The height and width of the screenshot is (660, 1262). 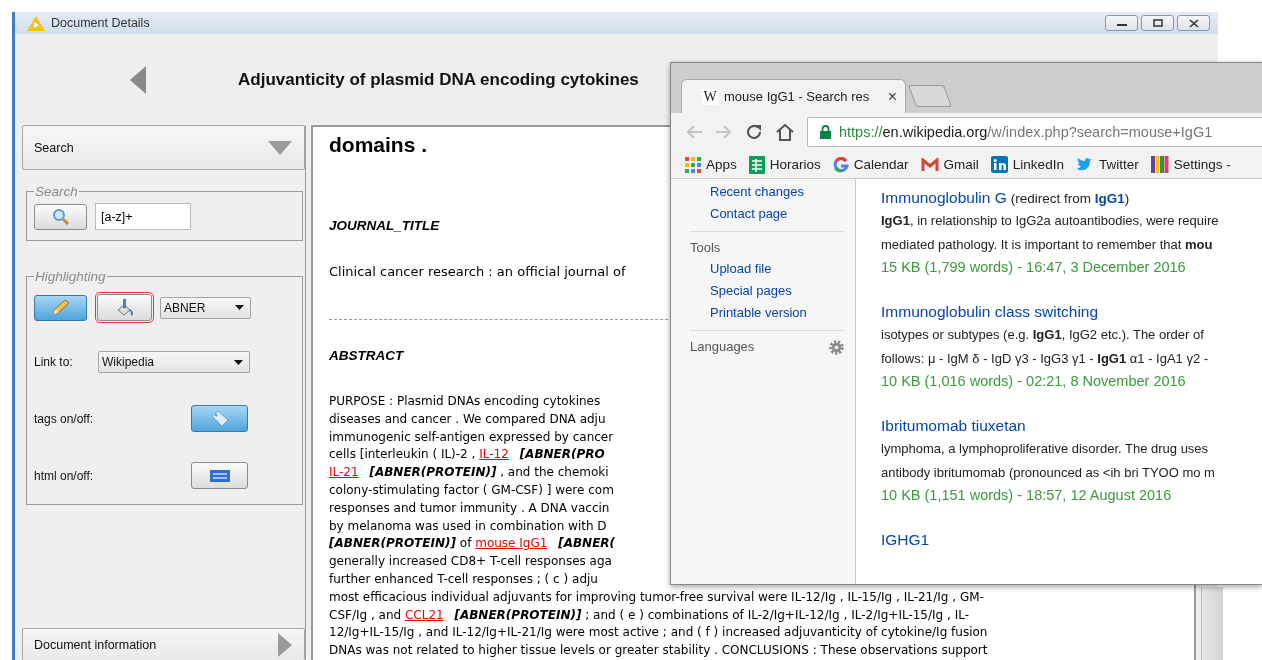 I want to click on abstract-line: IL-21 [ABNER(PROTEIN)] , and the chemoki, so click(x=469, y=473).